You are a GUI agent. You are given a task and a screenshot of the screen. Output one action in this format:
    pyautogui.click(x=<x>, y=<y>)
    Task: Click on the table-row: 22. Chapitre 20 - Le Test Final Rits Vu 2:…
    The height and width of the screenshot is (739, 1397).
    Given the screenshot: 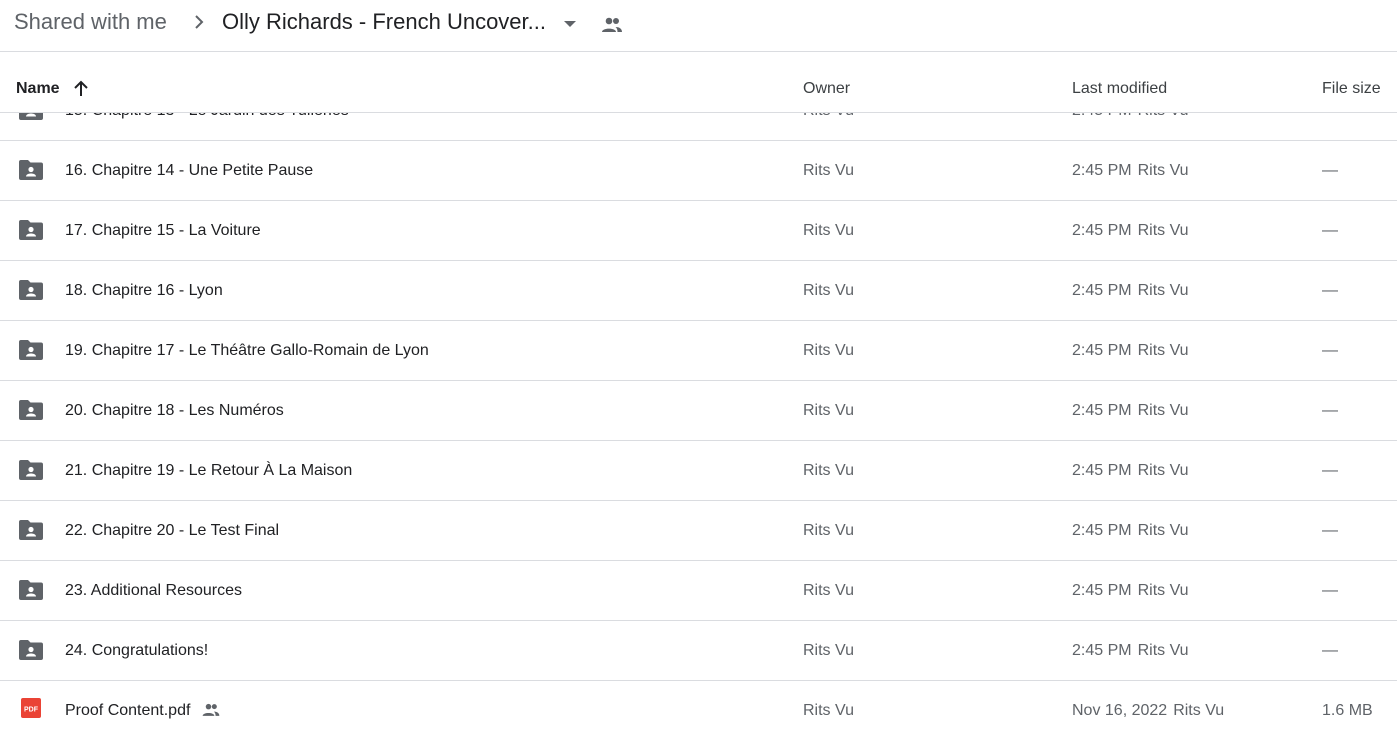 What is the action you would take?
    pyautogui.click(x=698, y=531)
    